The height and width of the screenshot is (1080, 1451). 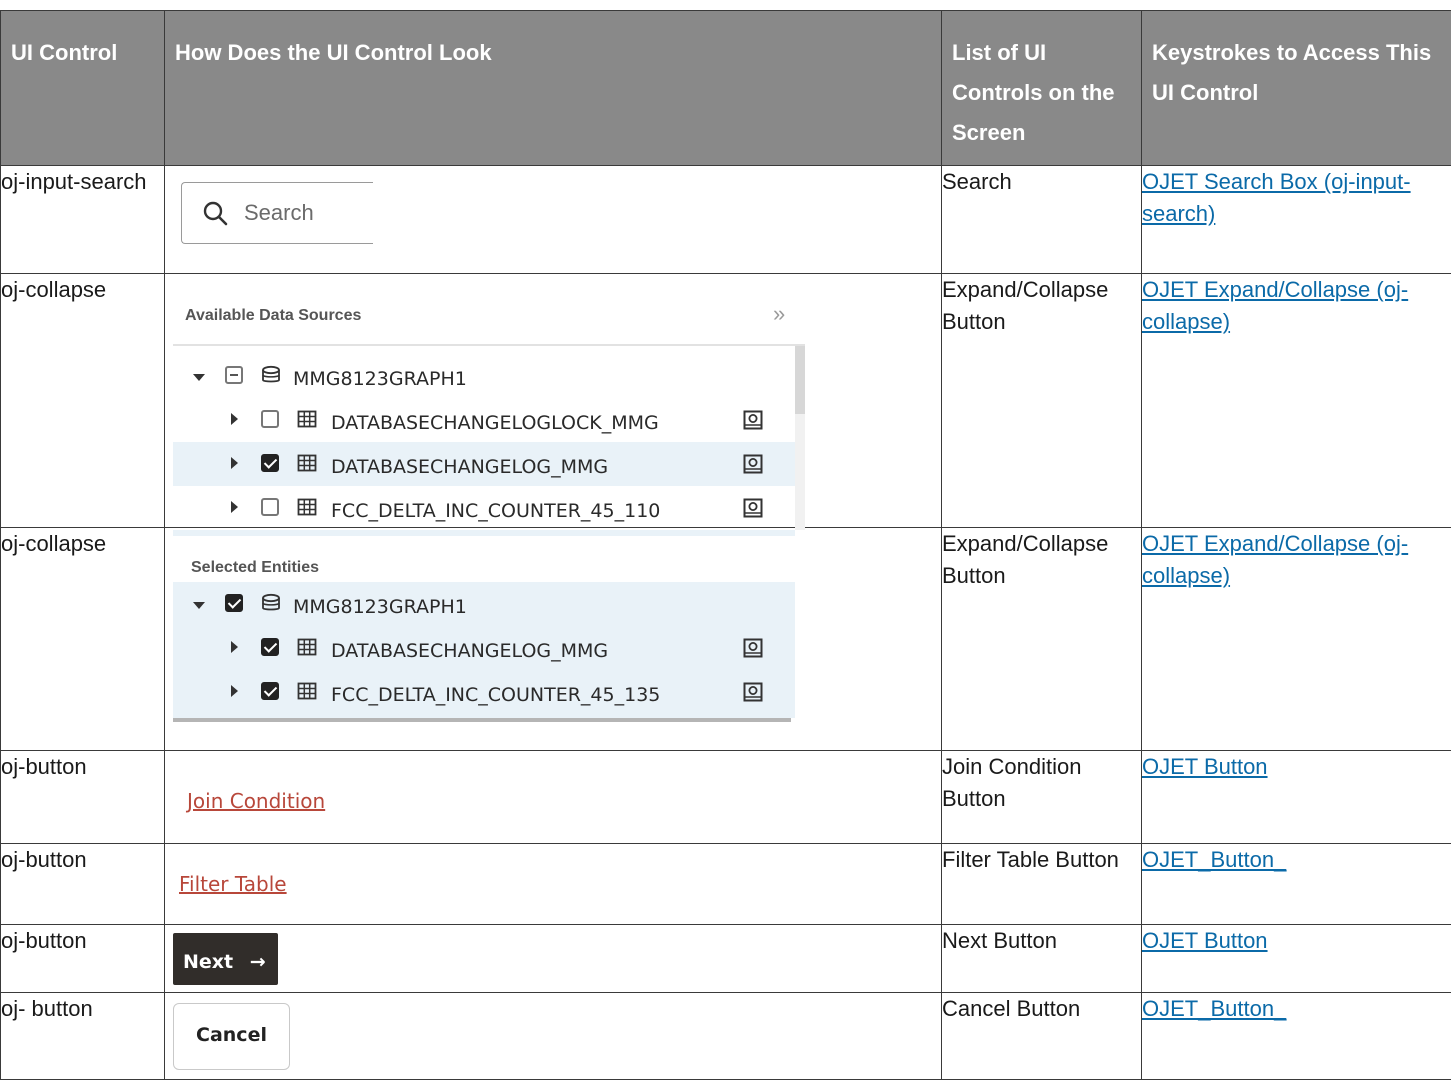 What do you see at coordinates (553, 884) in the screenshot?
I see `control-preview: Filter Table` at bounding box center [553, 884].